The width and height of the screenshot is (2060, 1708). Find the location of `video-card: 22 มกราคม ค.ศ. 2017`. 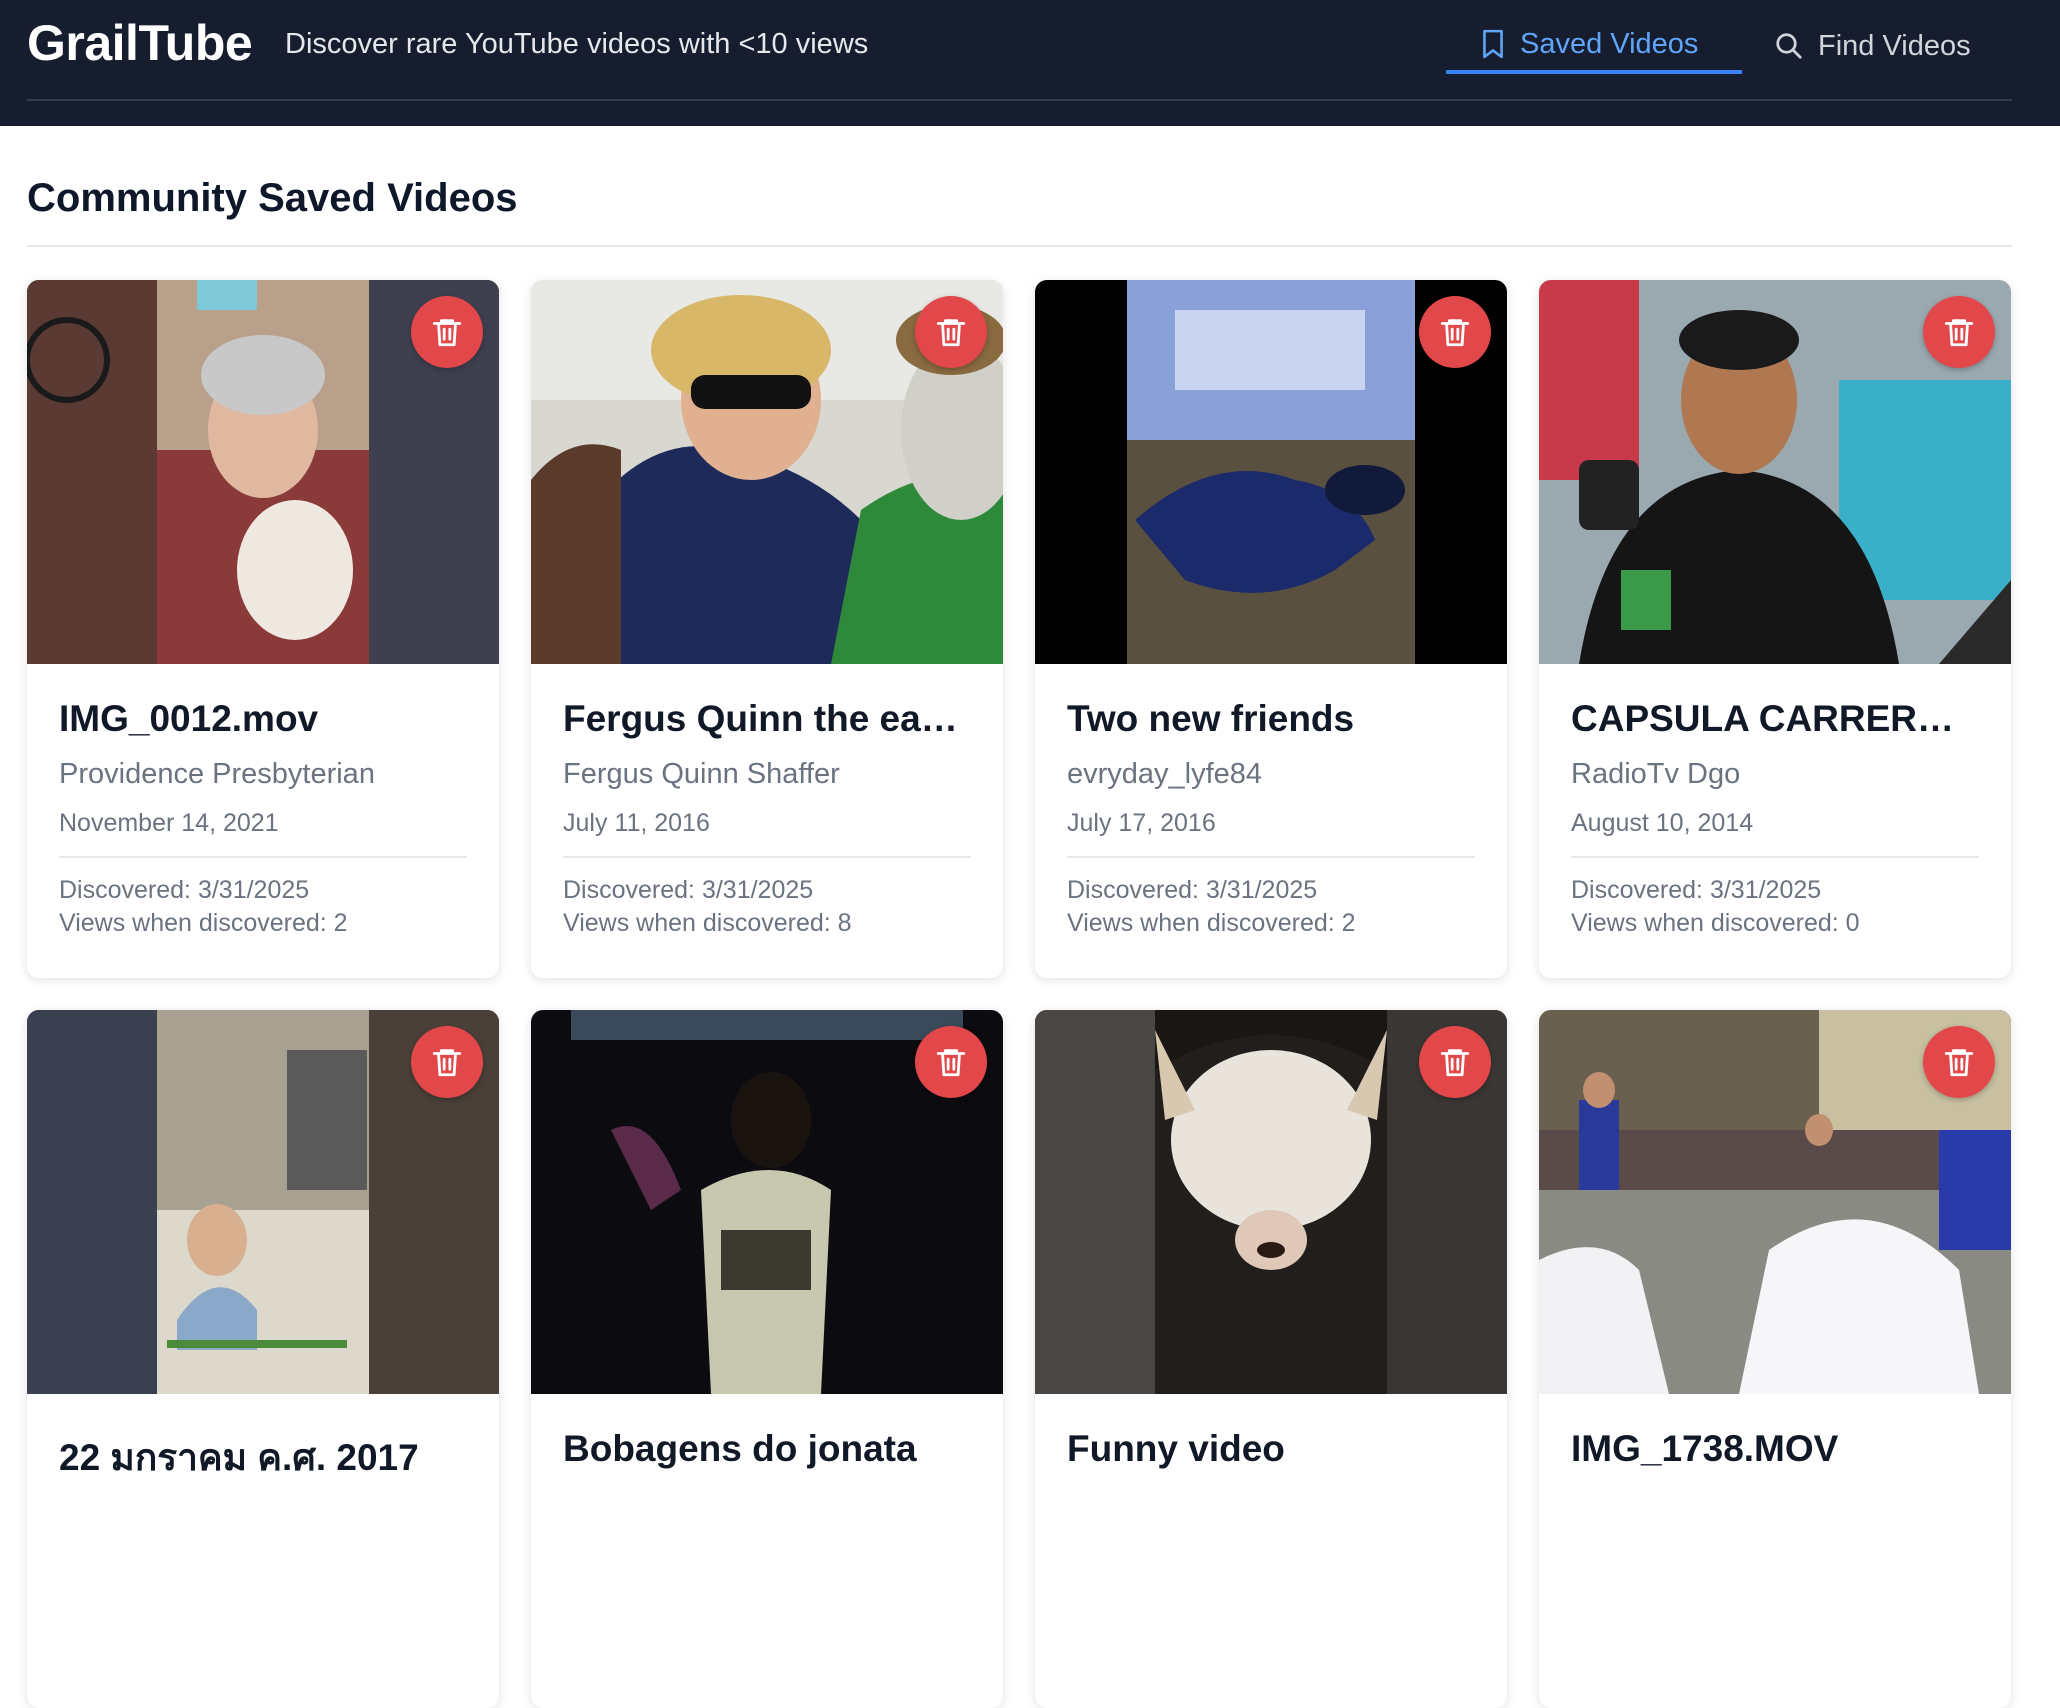

video-card: 22 มกราคม ค.ศ. 2017 is located at coordinates (263, 1359).